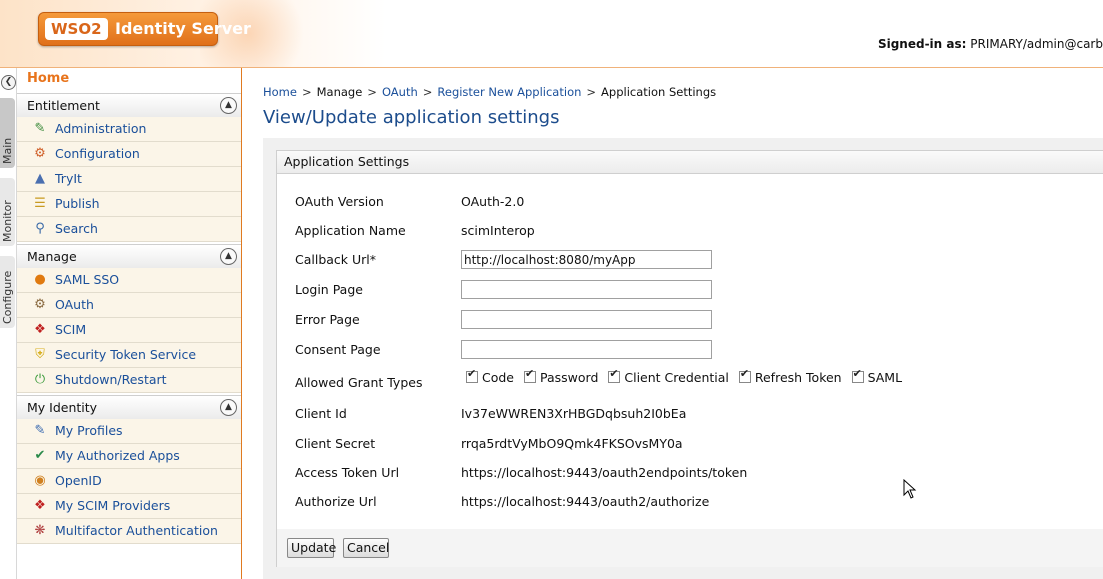 The width and height of the screenshot is (1103, 579). I want to click on error-page-input, so click(586, 319).